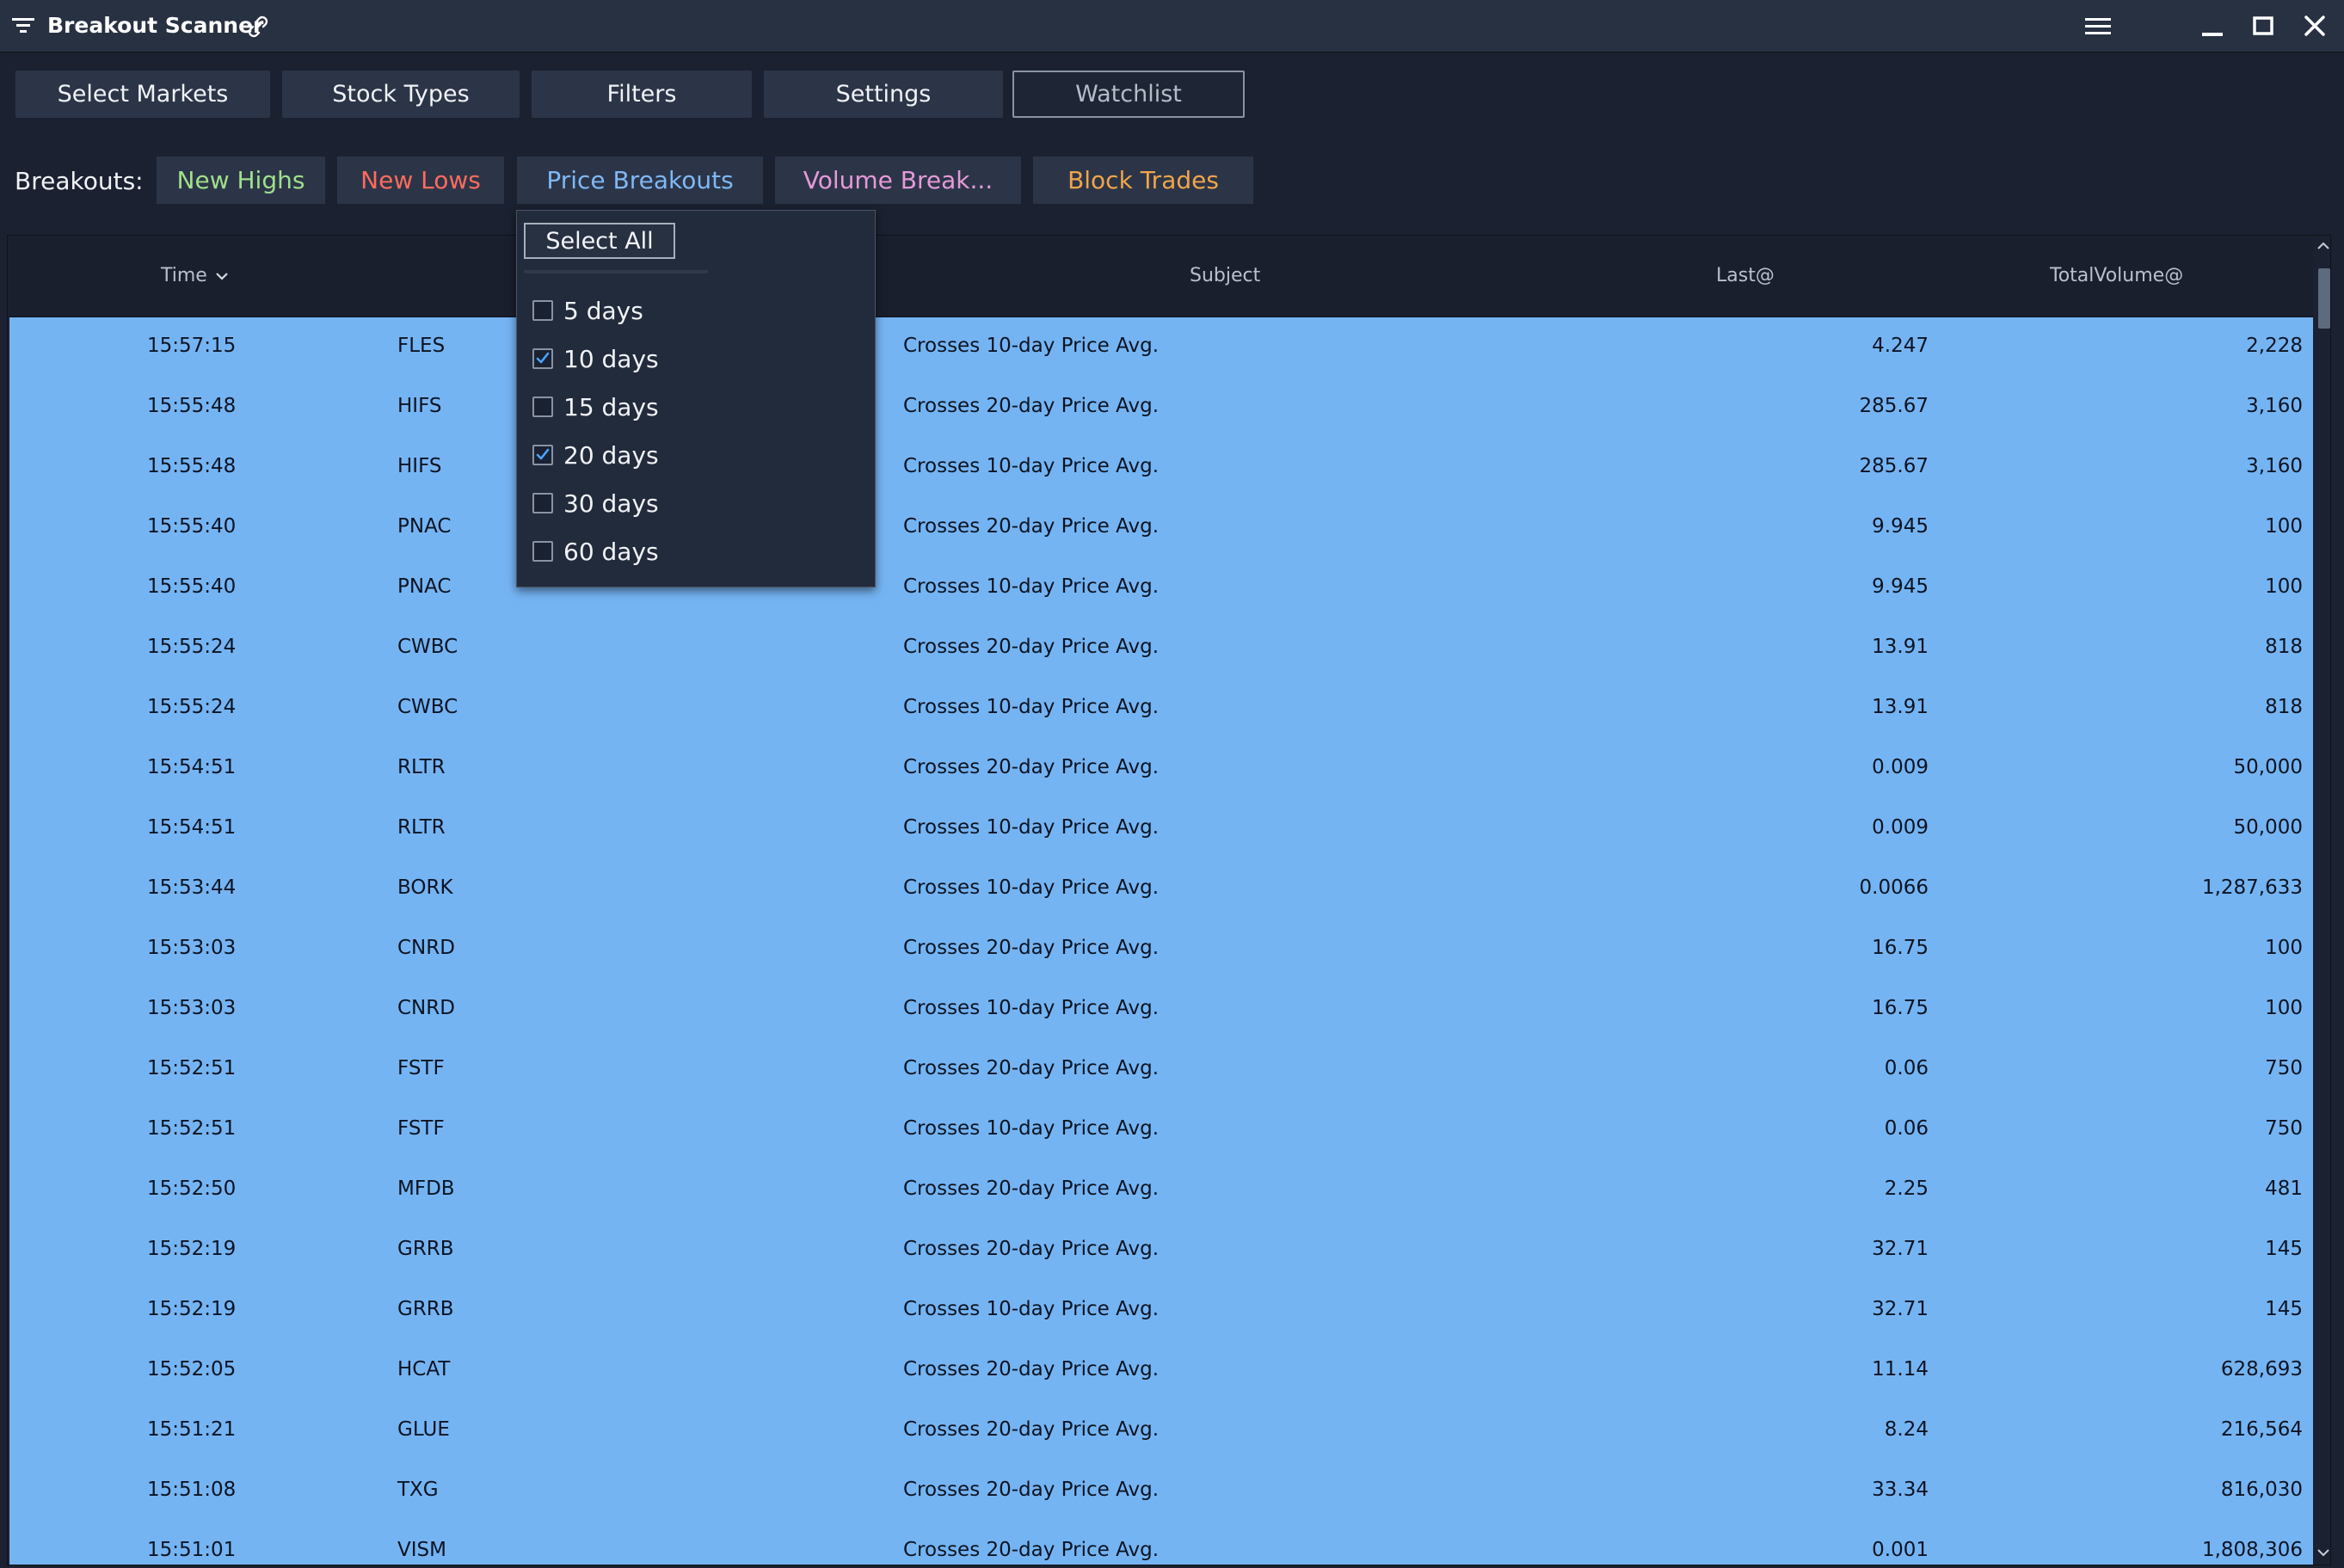 The image size is (2344, 1568). What do you see at coordinates (695, 359) in the screenshot?
I see `period-option: 10 days` at bounding box center [695, 359].